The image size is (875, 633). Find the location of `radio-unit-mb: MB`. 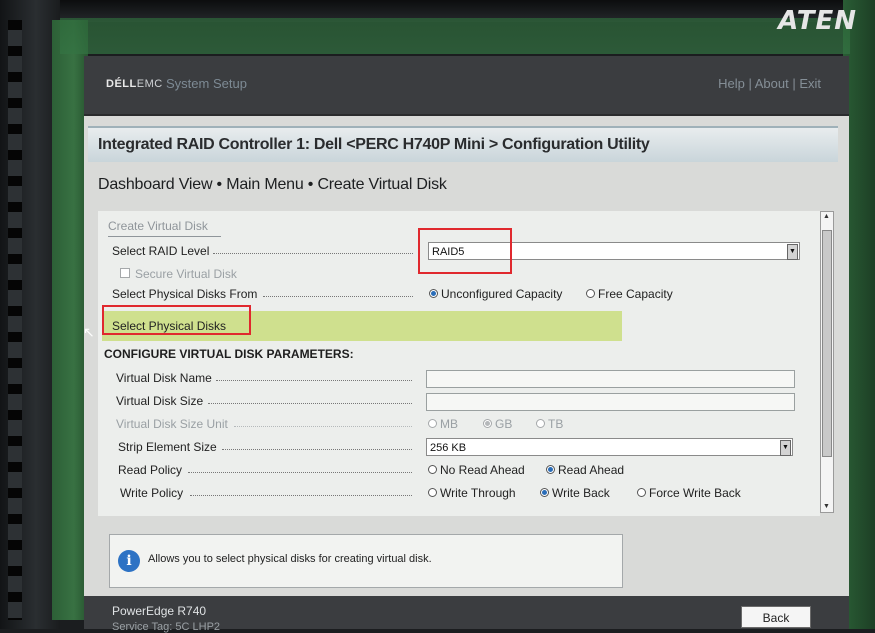

radio-unit-mb: MB is located at coordinates (443, 424).